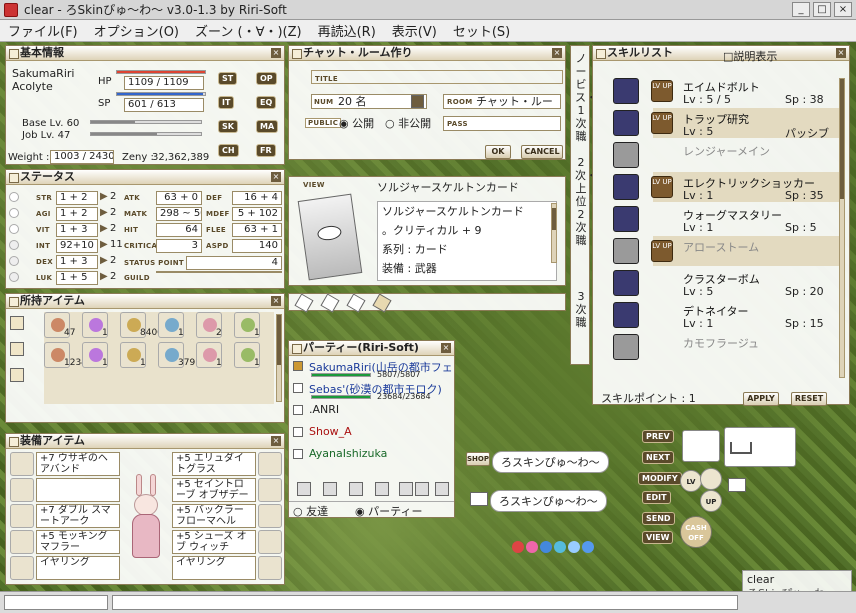 This screenshot has height=613, width=856. Describe the element at coordinates (427, 53) in the screenshot. I see `chat-room-header: チャット・ルーム作り` at that location.